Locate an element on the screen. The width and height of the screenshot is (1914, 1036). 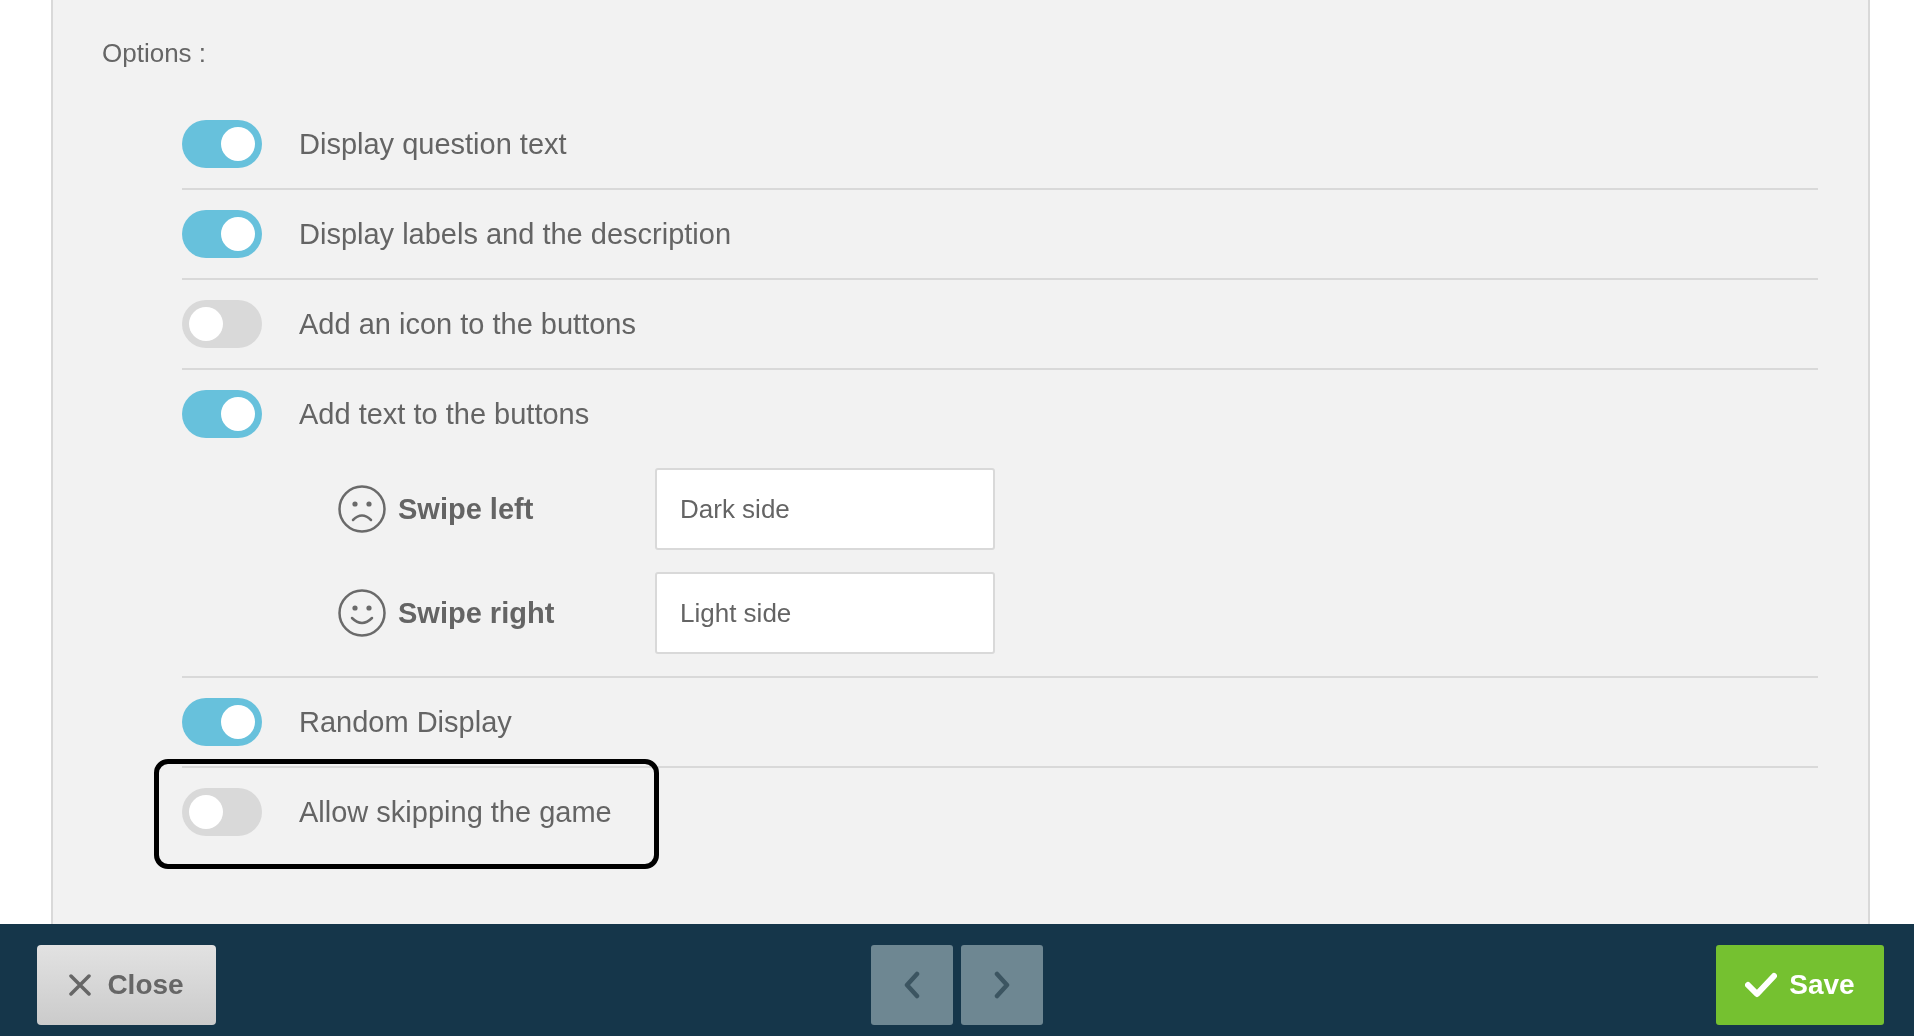
smiley-face-icon is located at coordinates (362, 613).